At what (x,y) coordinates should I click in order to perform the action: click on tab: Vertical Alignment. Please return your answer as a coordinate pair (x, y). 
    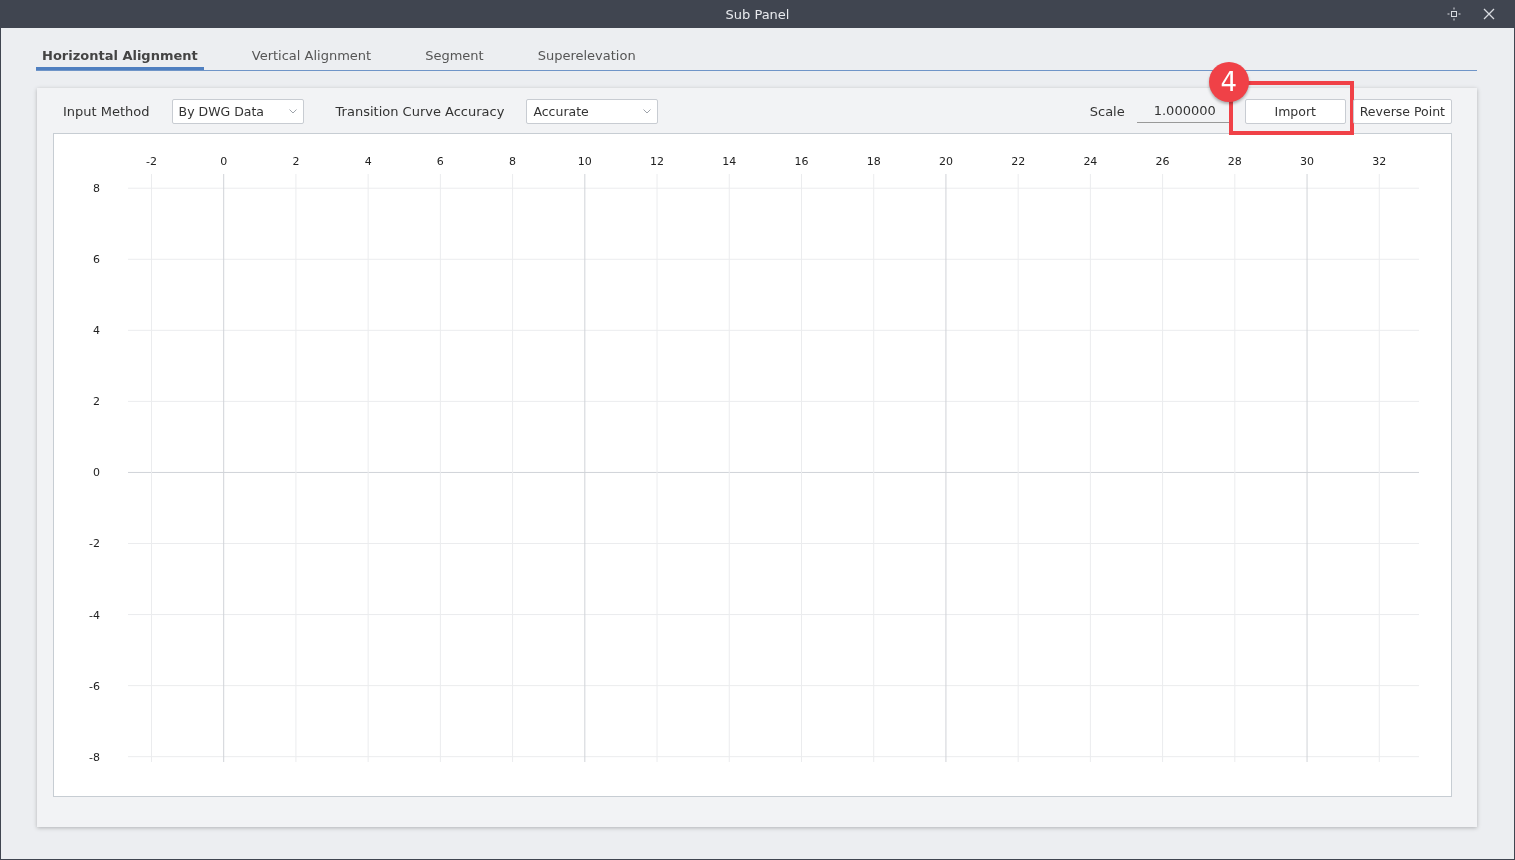
    Looking at the image, I should click on (311, 57).